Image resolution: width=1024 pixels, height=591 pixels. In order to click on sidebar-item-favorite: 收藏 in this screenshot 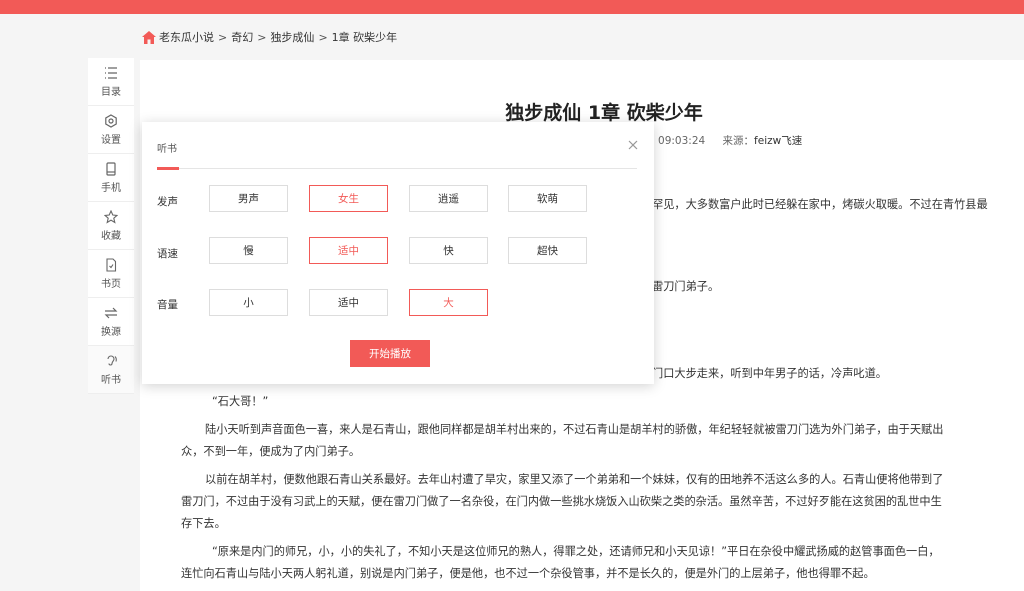, I will do `click(111, 226)`.